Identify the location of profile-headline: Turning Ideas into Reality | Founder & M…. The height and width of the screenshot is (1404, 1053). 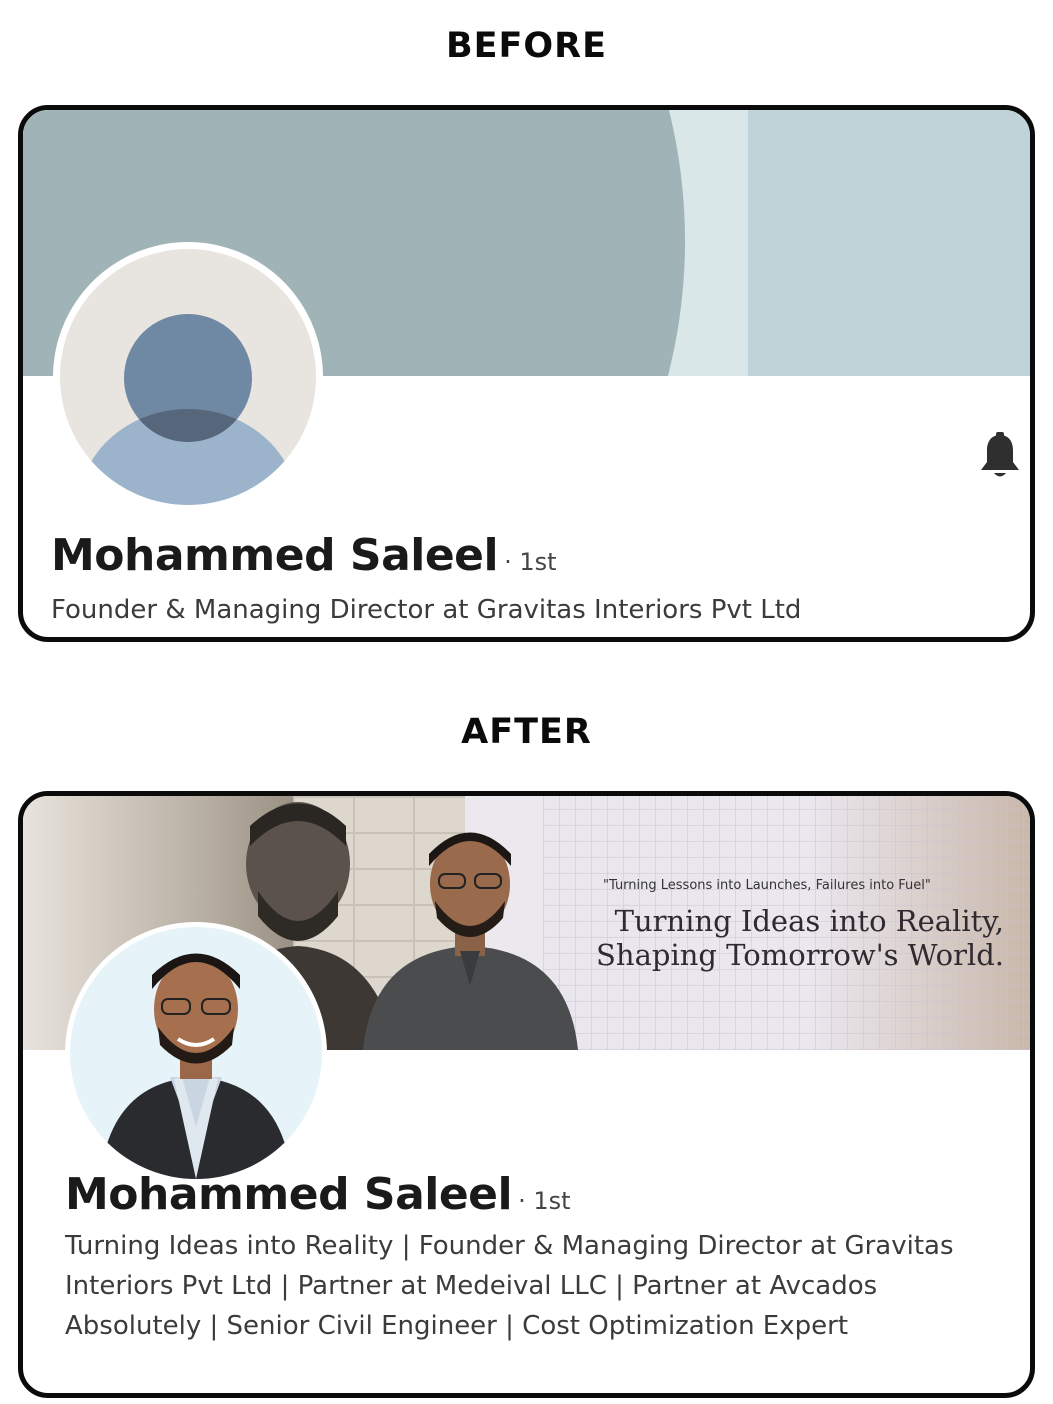
(509, 1286).